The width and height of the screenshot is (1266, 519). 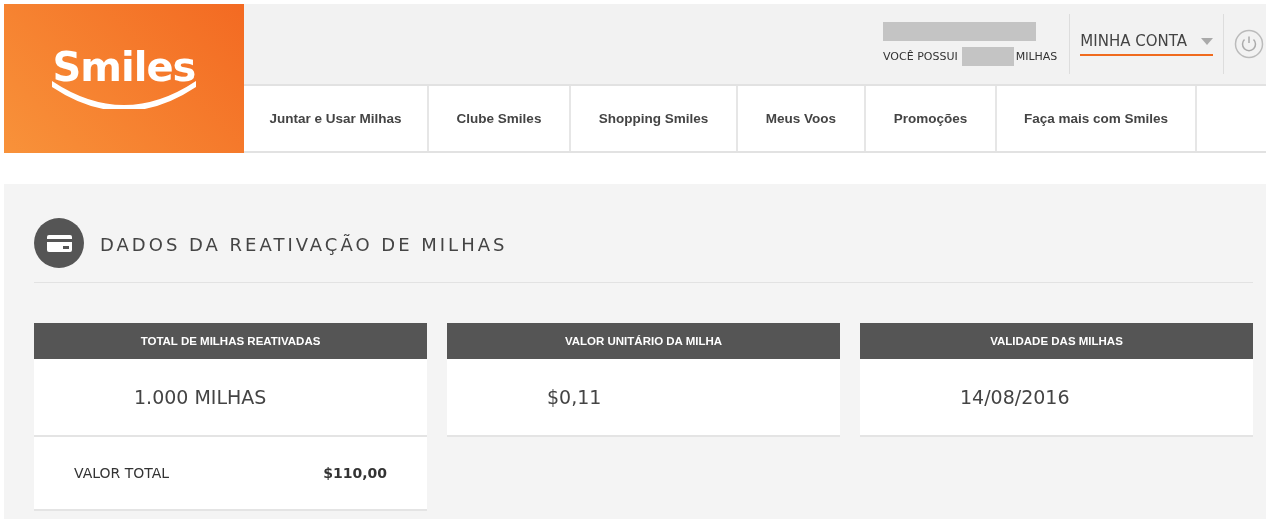 What do you see at coordinates (1146, 44) in the screenshot?
I see `account-menu: MINHA CONTA` at bounding box center [1146, 44].